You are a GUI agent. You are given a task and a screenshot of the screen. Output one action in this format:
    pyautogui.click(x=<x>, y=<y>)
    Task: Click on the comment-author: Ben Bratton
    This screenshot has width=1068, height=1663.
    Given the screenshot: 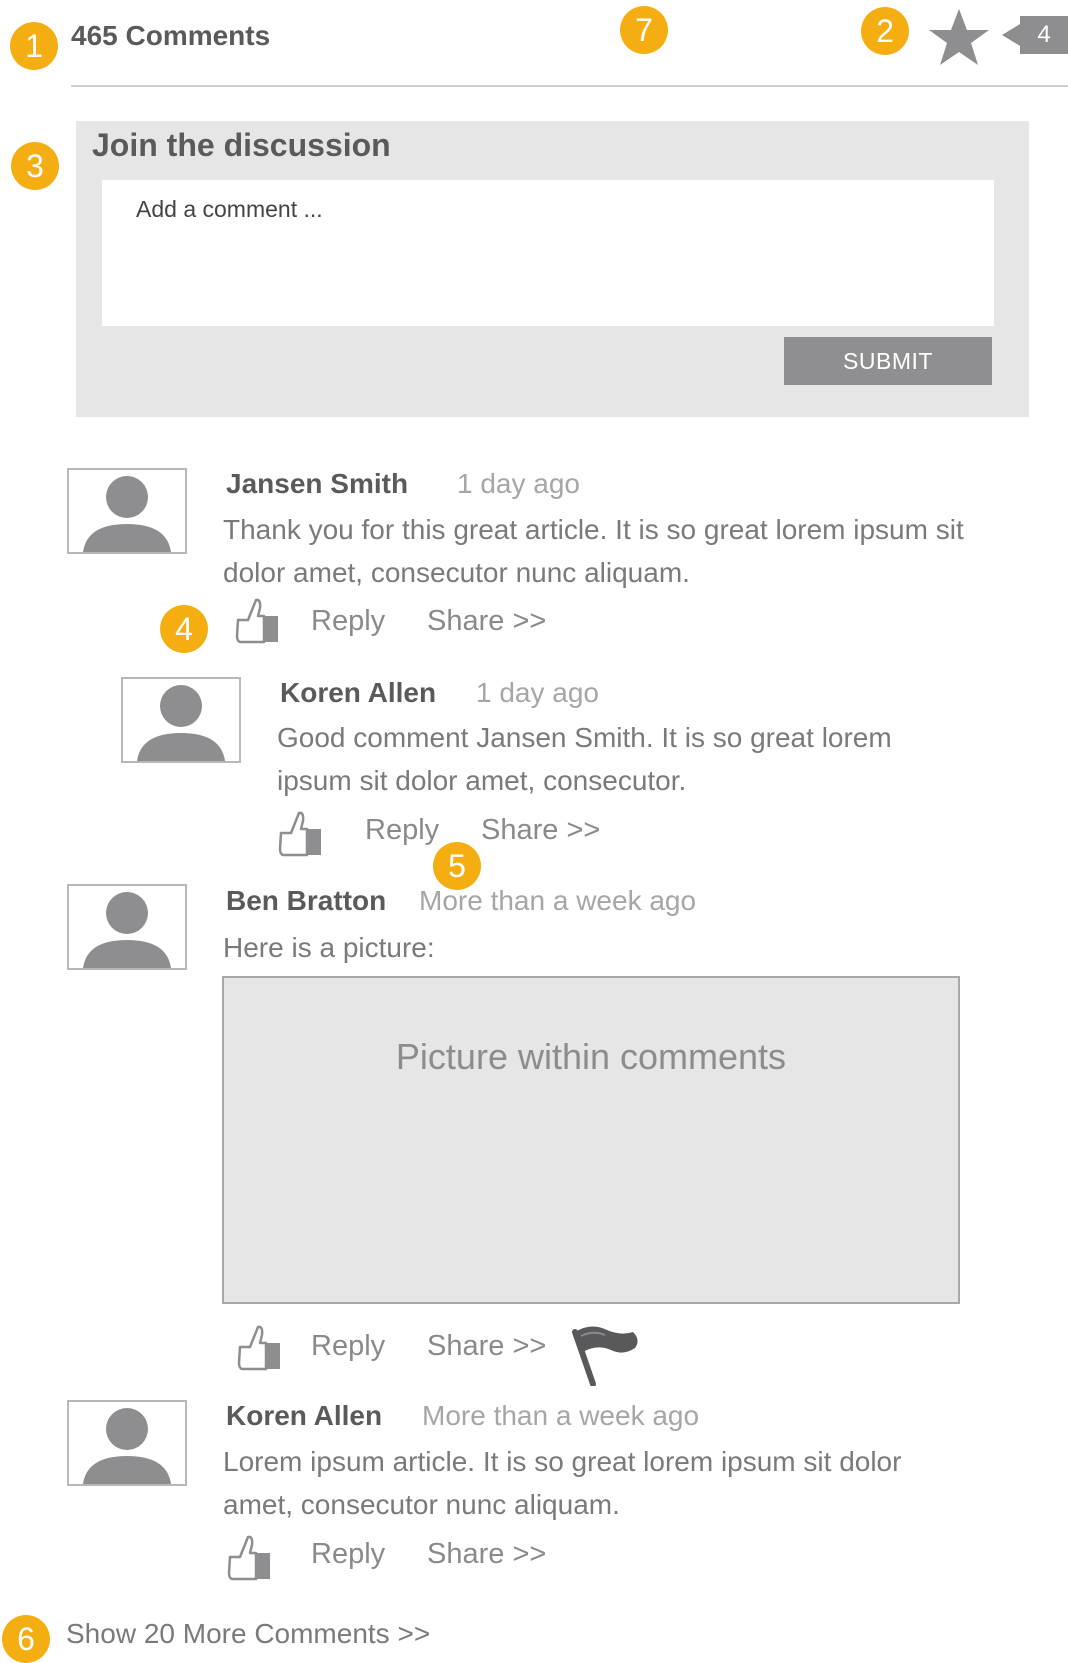 What is the action you would take?
    pyautogui.click(x=306, y=901)
    